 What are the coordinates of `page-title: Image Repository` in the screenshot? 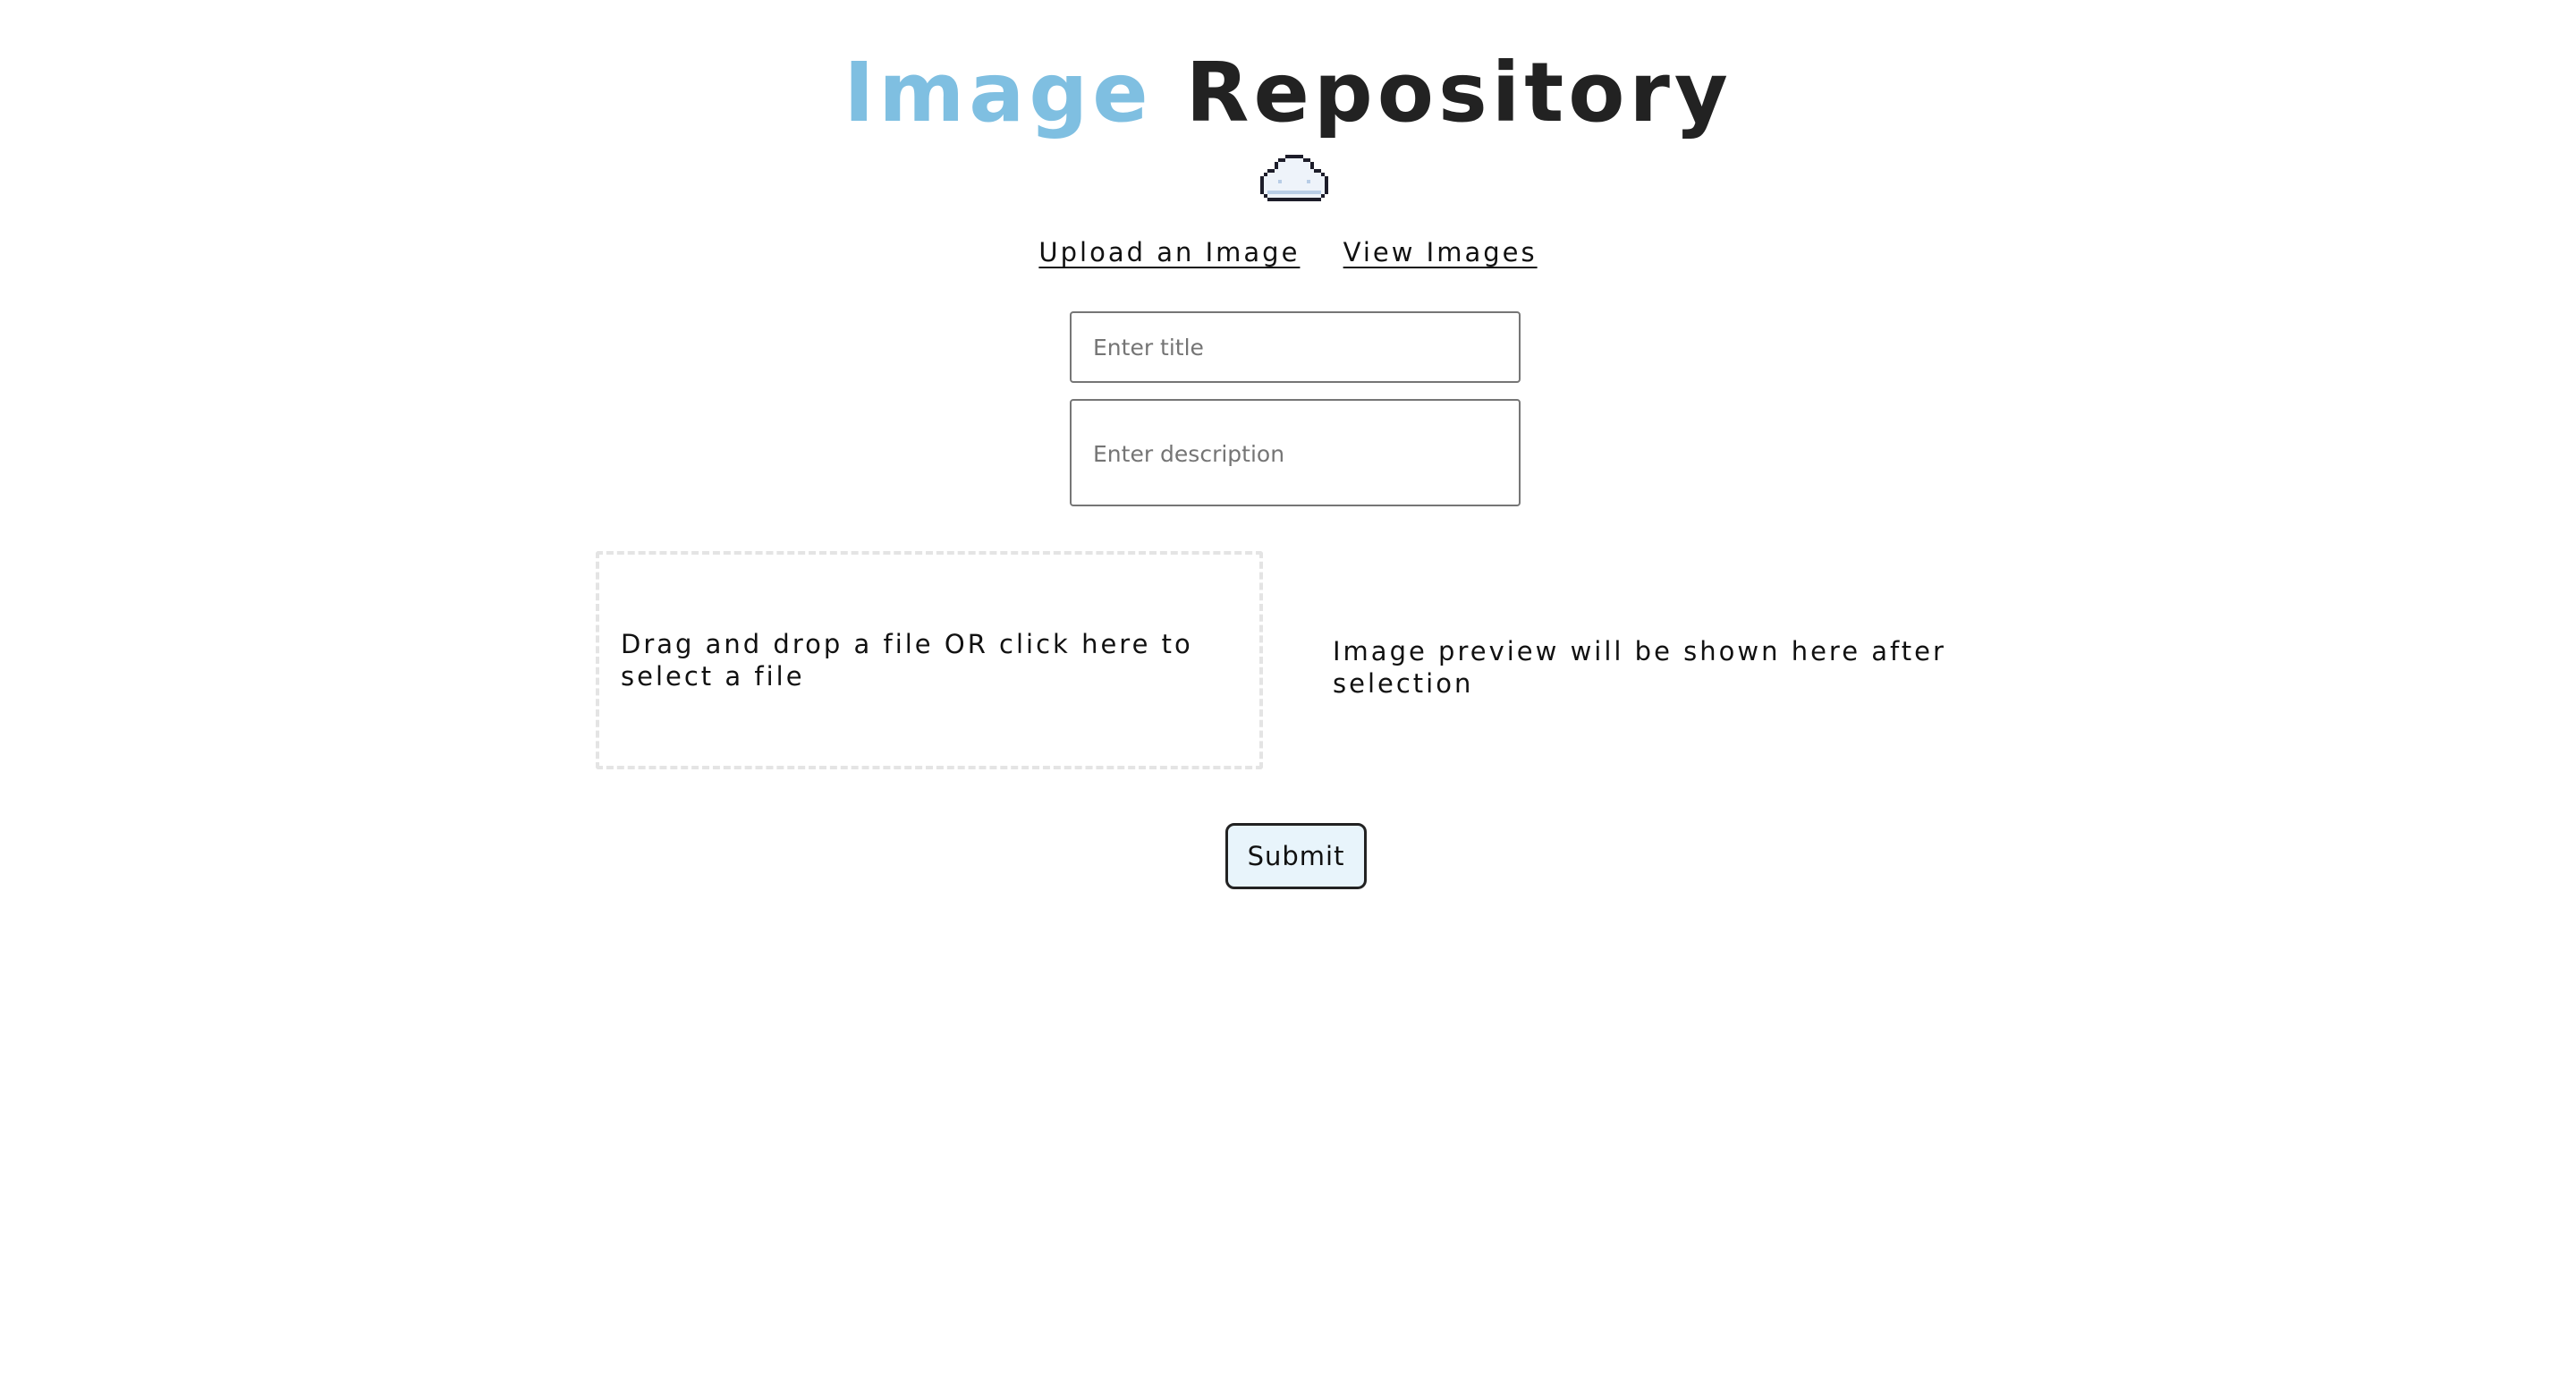 It's located at (1288, 93).